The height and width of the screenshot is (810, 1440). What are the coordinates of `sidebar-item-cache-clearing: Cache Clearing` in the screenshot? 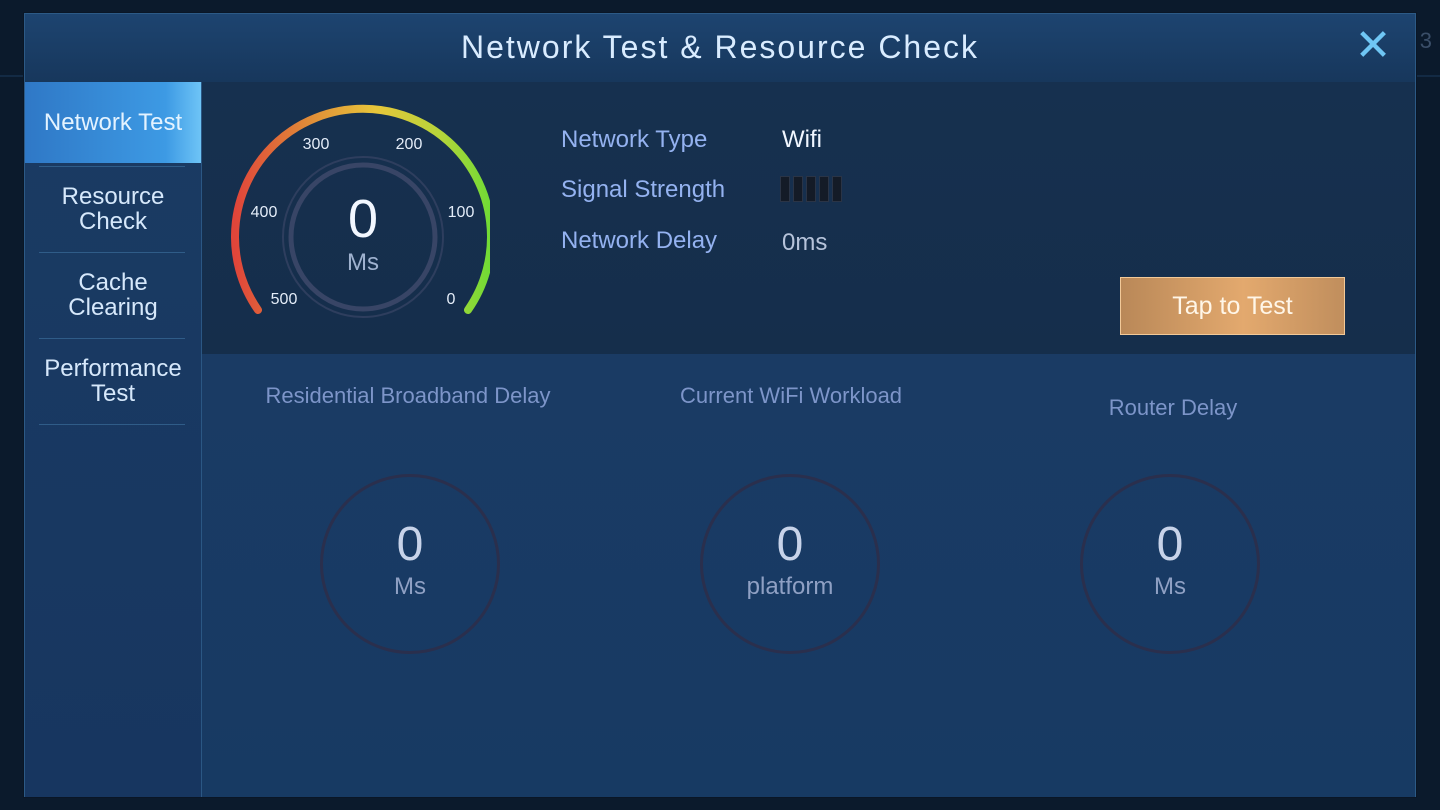 It's located at (113, 295).